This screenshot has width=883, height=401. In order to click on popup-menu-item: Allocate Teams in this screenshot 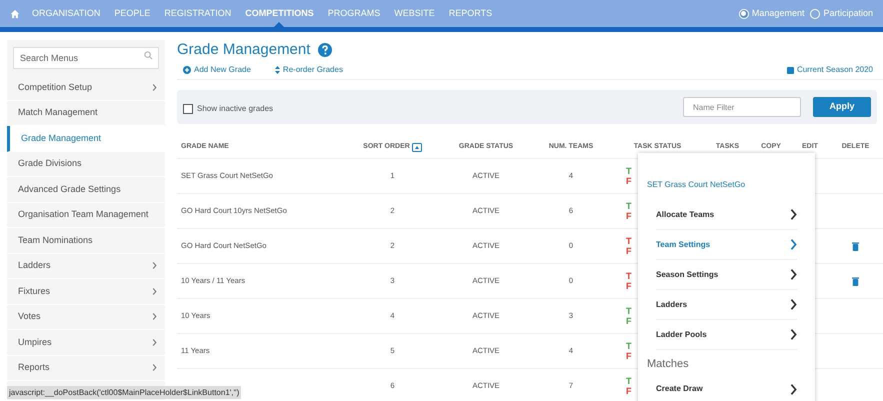, I will do `click(726, 215)`.